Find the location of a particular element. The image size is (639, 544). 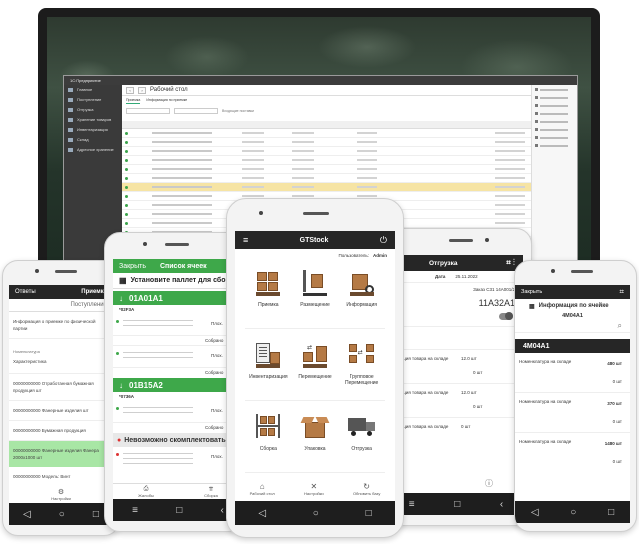

cell-header: ↓ 01A01A1 is located at coordinates (178, 298).